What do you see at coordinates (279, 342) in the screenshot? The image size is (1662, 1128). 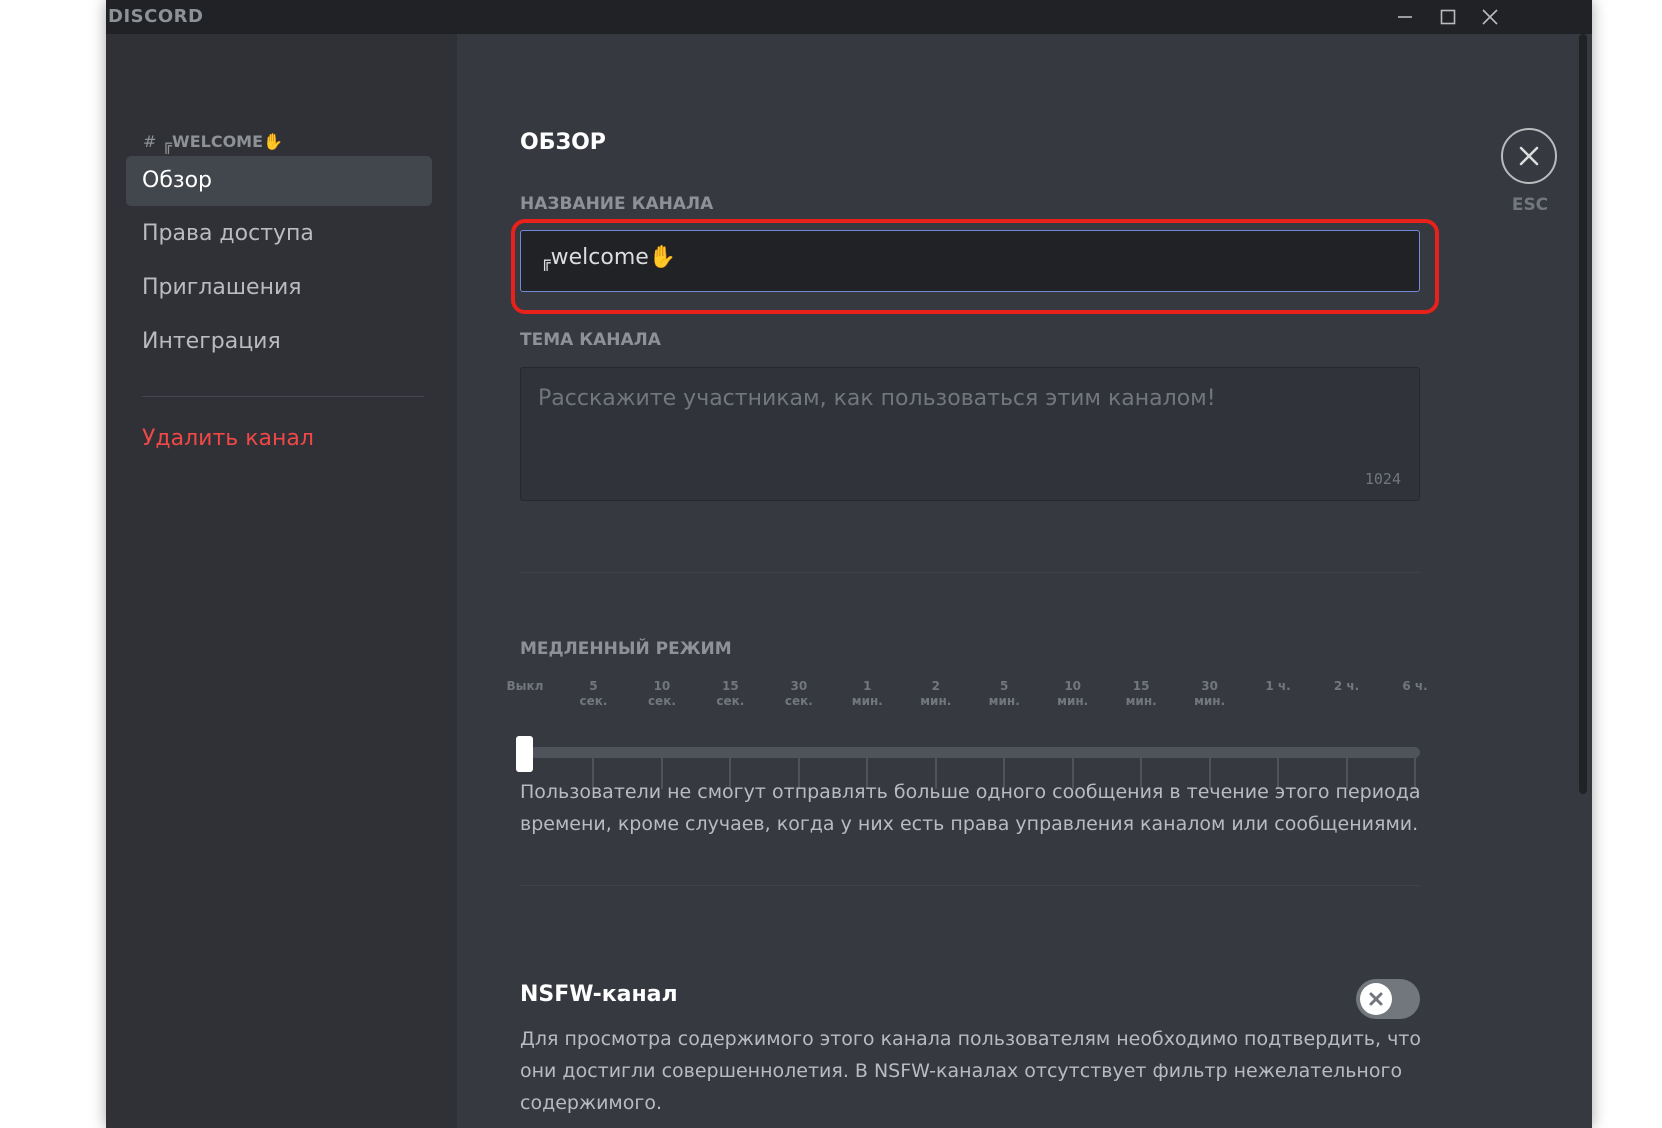 I see `sidebar-item-integrations: Интеграция` at bounding box center [279, 342].